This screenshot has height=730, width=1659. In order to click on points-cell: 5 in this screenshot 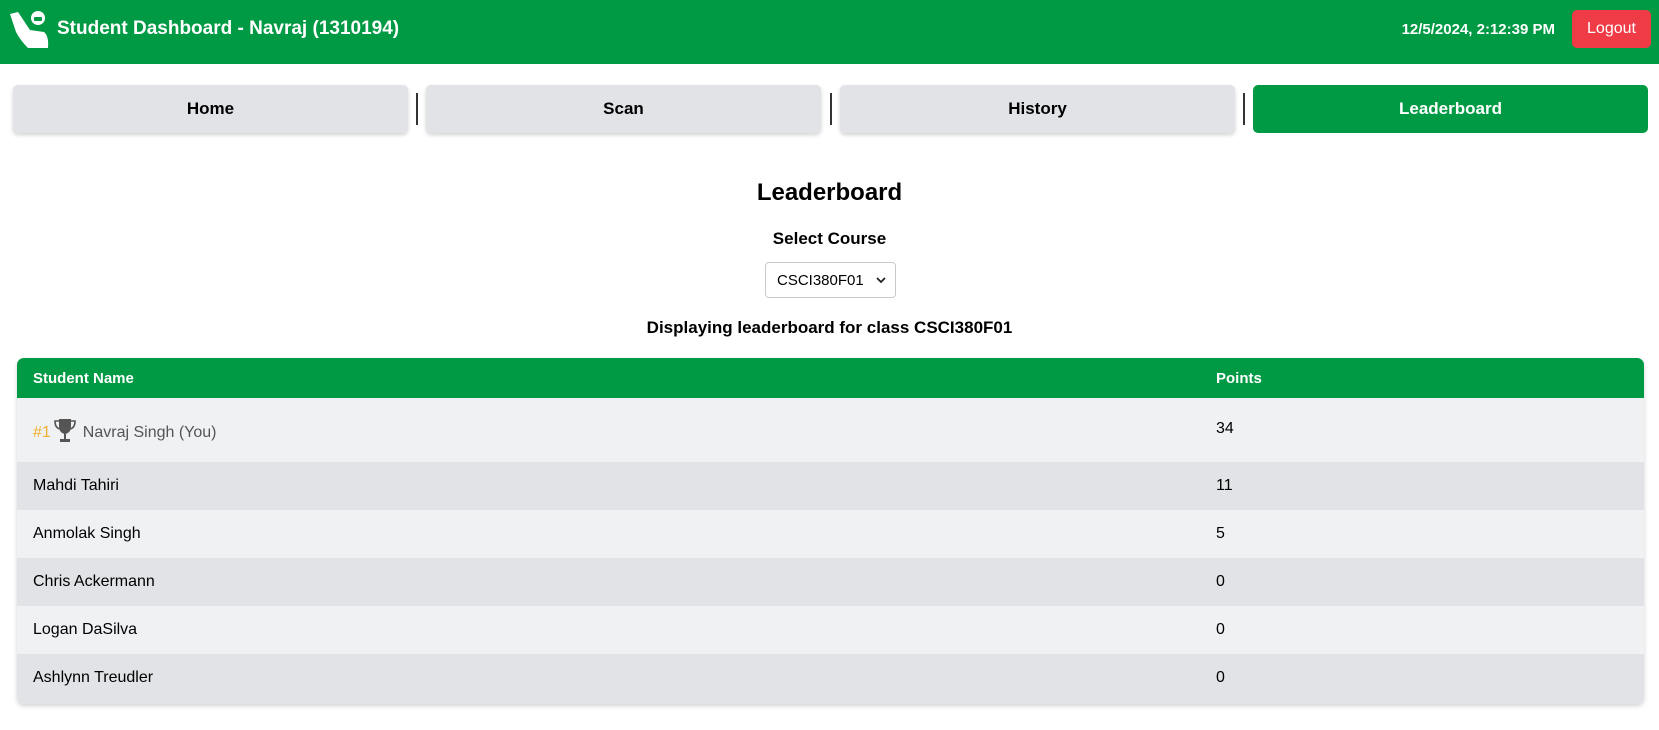, I will do `click(1220, 533)`.